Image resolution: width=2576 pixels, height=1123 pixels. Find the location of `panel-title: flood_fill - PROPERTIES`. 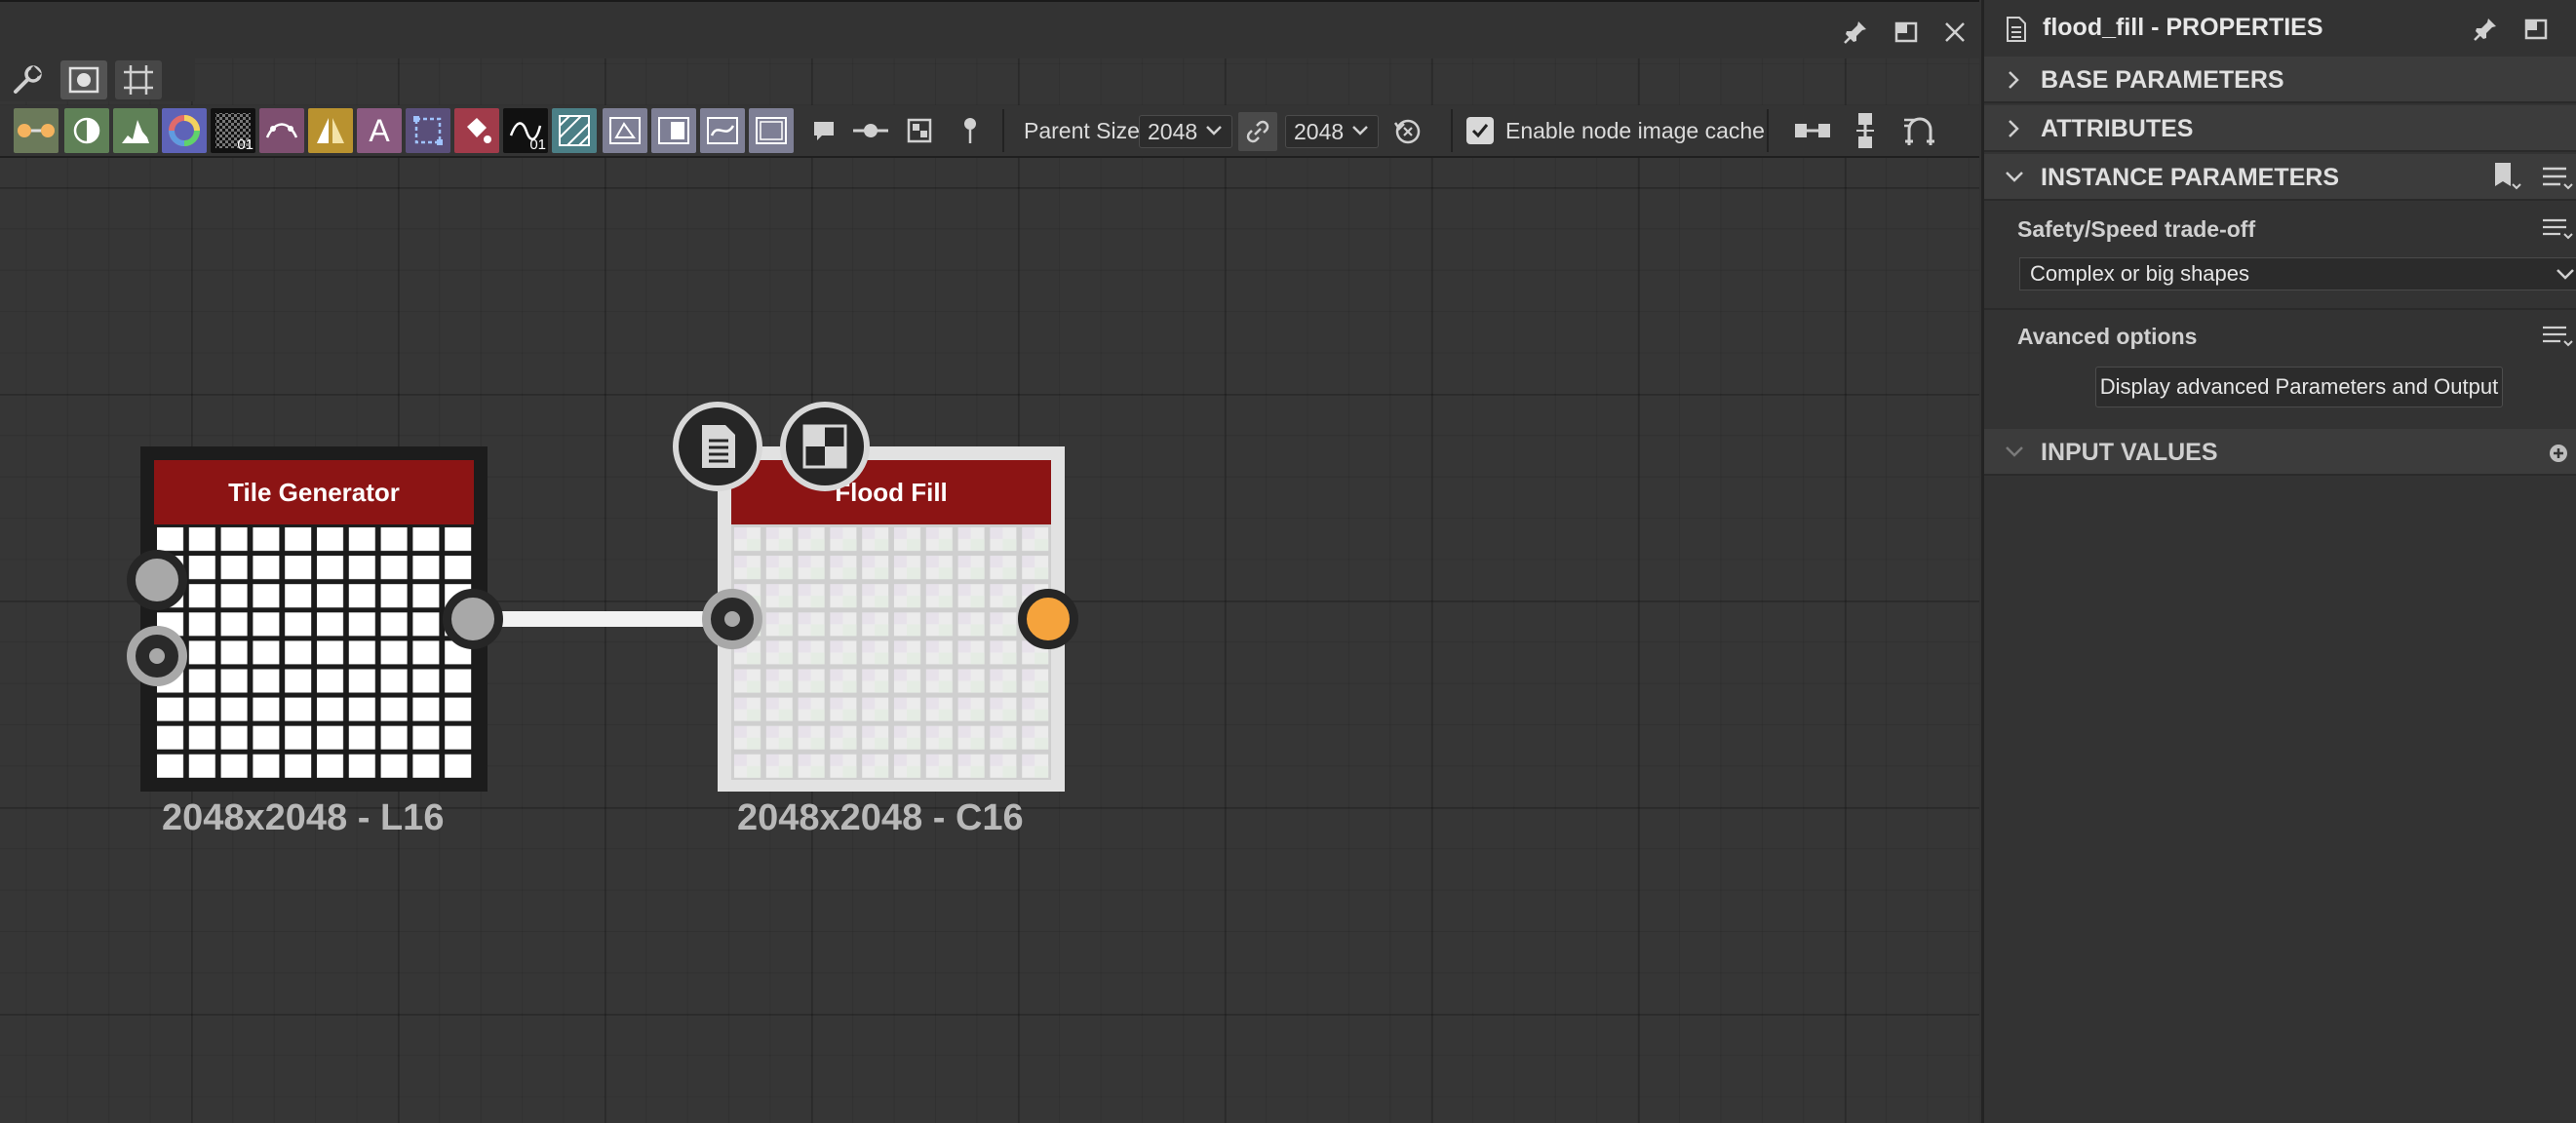

panel-title: flood_fill - PROPERTIES is located at coordinates (2183, 27).